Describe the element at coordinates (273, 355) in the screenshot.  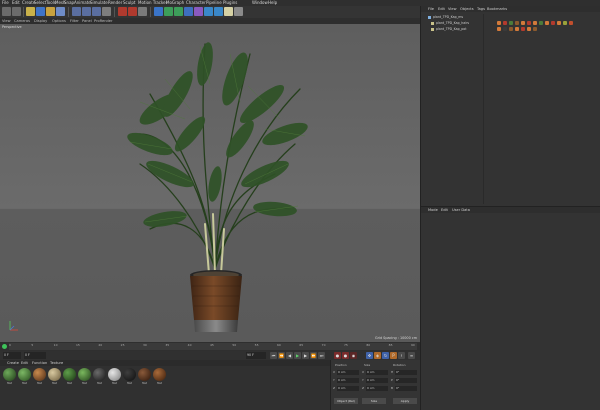
I see `go-to-start-icon: ⏮` at that location.